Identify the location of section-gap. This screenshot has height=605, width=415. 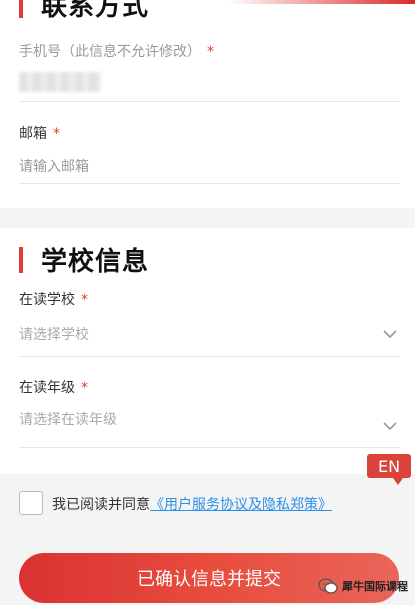
(207, 218).